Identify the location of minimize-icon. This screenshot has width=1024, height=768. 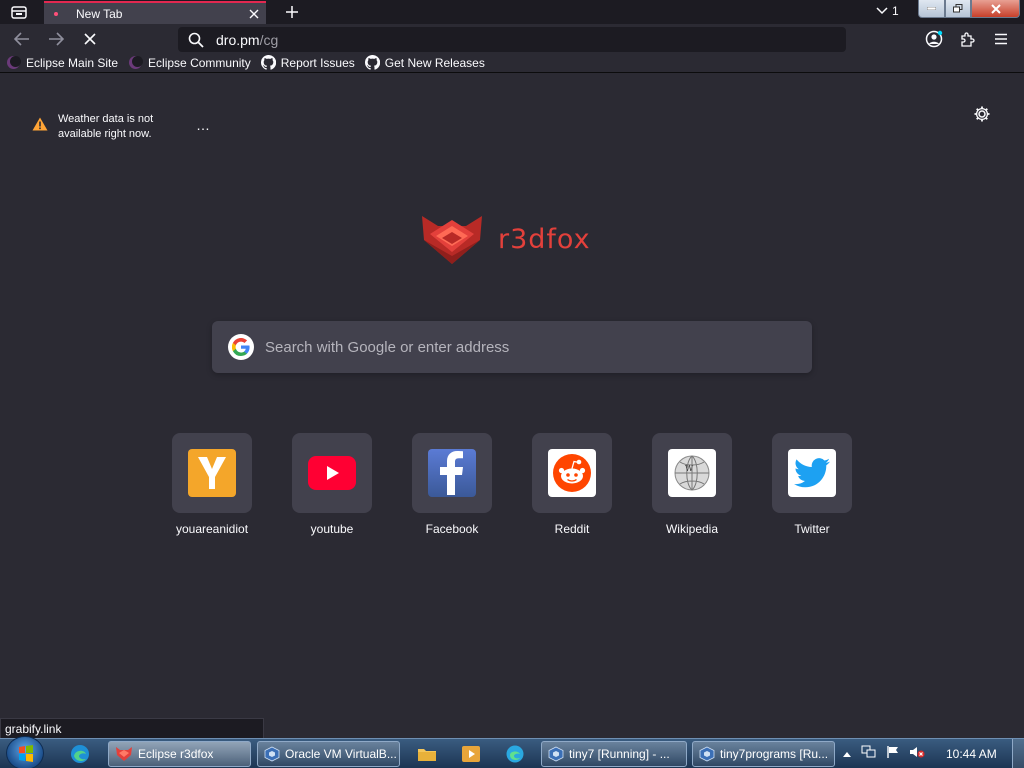
(931, 8).